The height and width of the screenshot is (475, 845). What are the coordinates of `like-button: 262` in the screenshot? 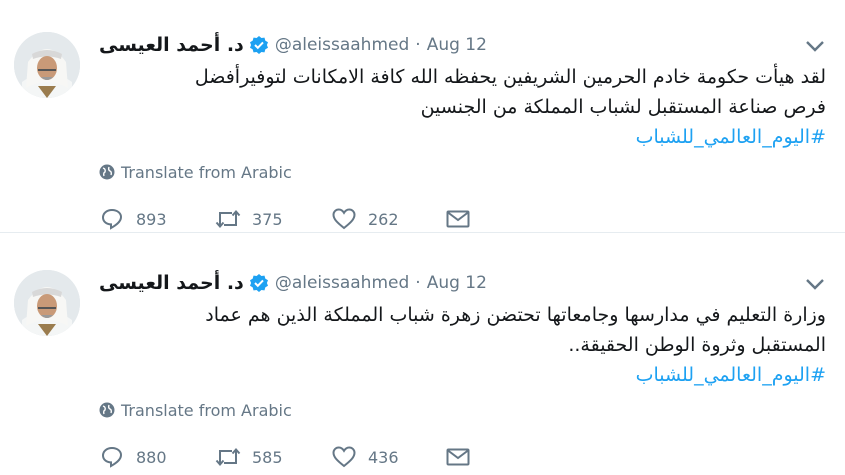 It's located at (365, 219).